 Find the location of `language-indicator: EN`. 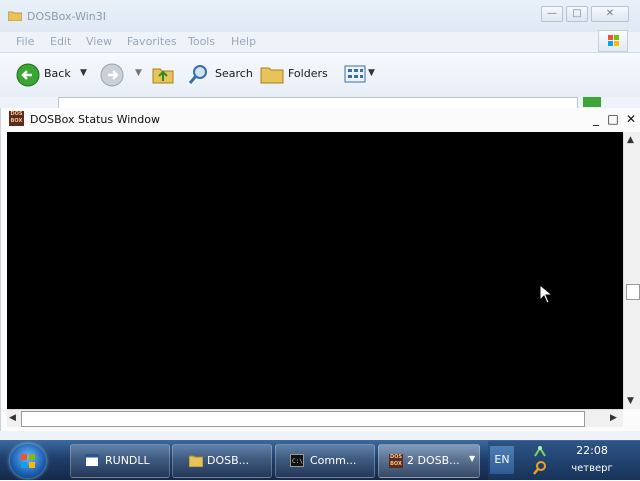

language-indicator: EN is located at coordinates (502, 460).